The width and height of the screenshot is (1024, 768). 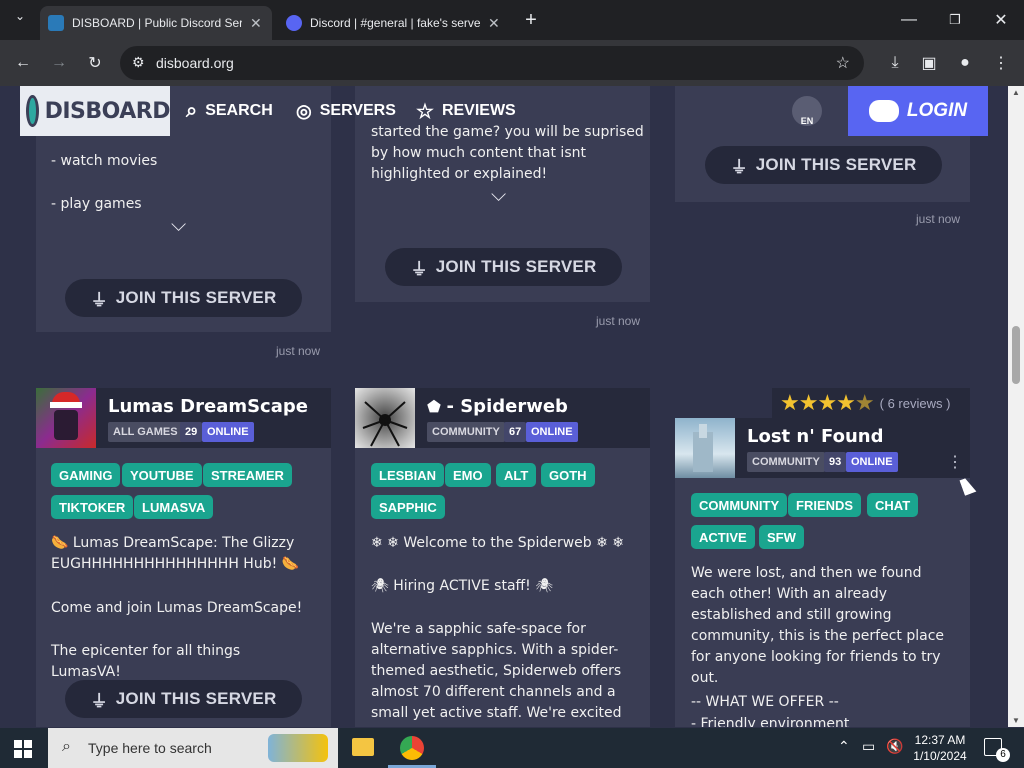 What do you see at coordinates (459, 174) in the screenshot?
I see `card-desc-line: highlighted or explained!` at bounding box center [459, 174].